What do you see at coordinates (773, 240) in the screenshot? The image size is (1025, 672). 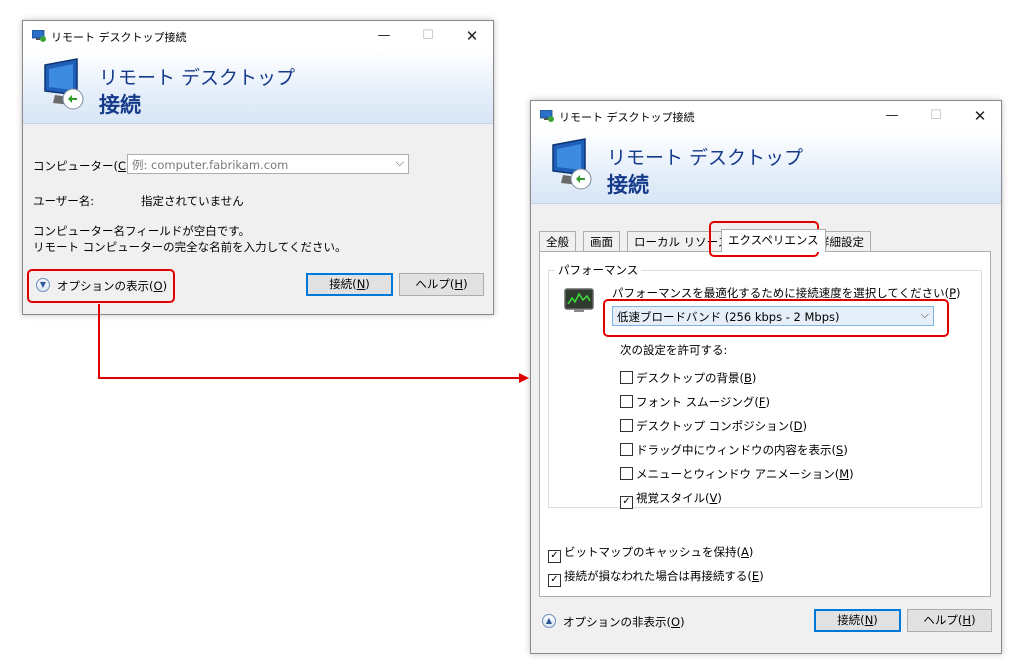 I see `tab-experience: エクスペリエンス` at bounding box center [773, 240].